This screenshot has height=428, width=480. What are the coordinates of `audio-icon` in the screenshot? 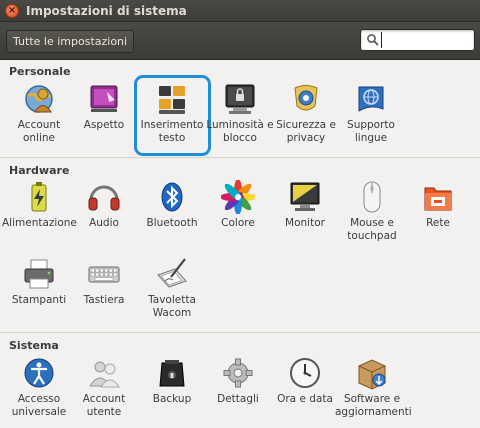 It's located at (104, 198).